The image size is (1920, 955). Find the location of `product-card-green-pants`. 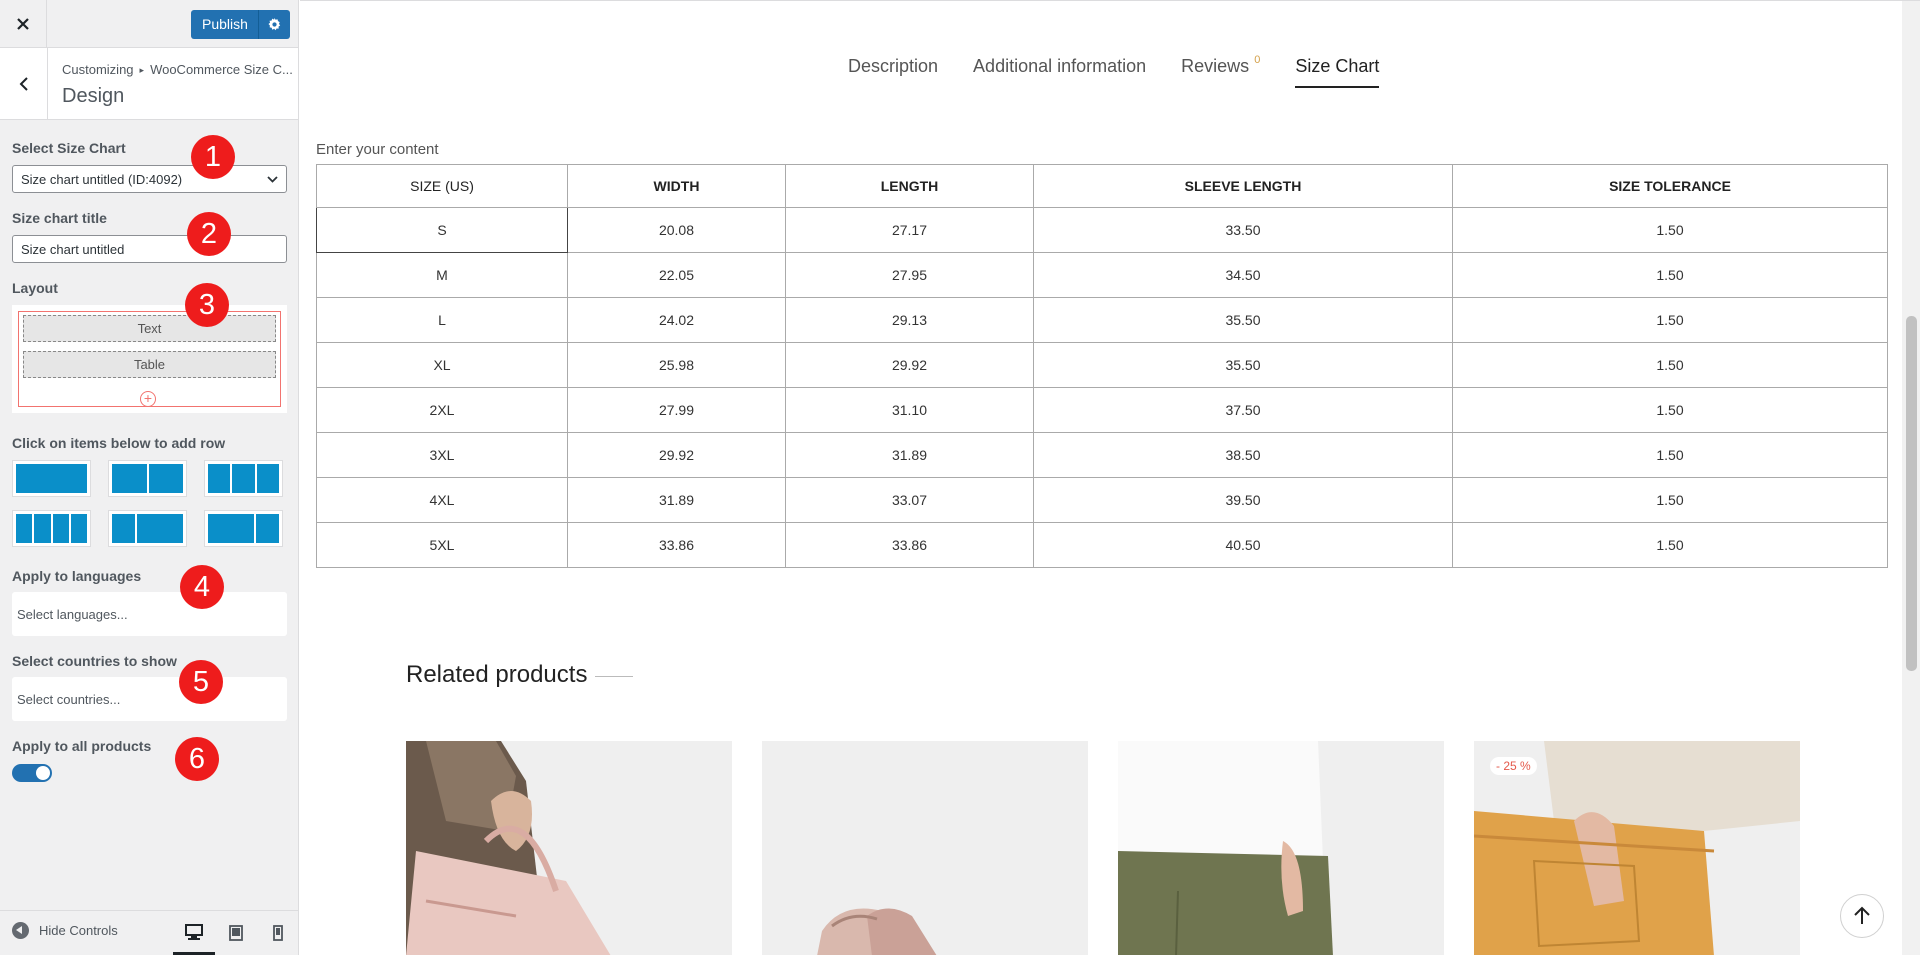

product-card-green-pants is located at coordinates (1281, 848).